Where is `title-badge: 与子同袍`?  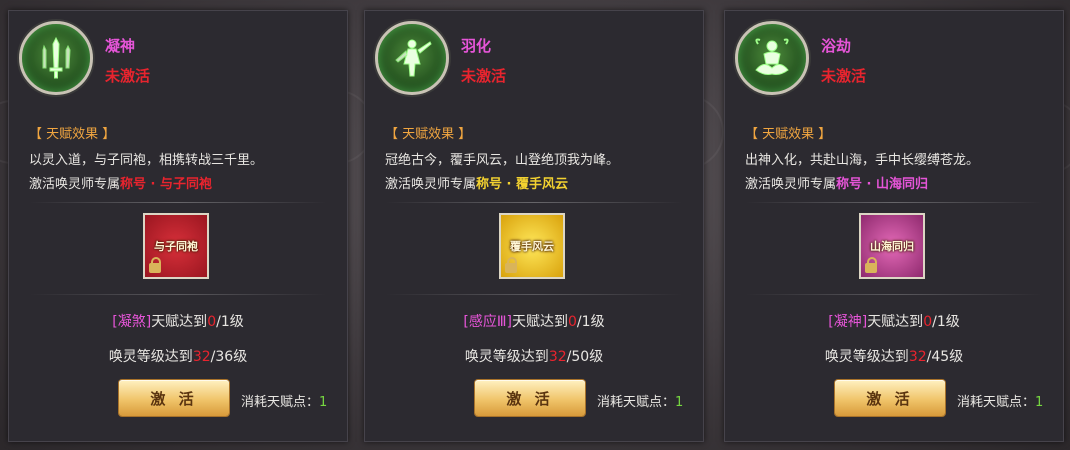 title-badge: 与子同袍 is located at coordinates (176, 246).